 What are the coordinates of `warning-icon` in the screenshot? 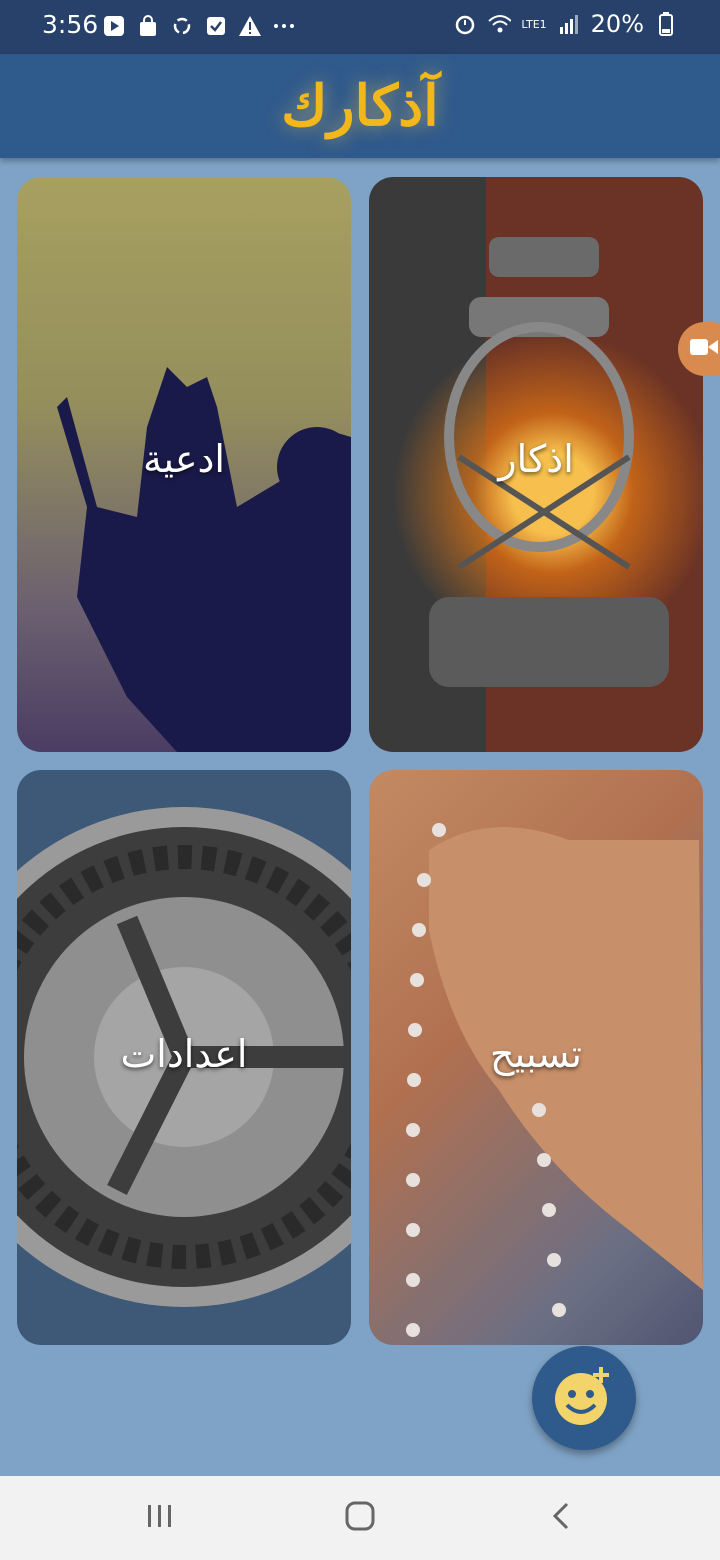 It's located at (250, 26).